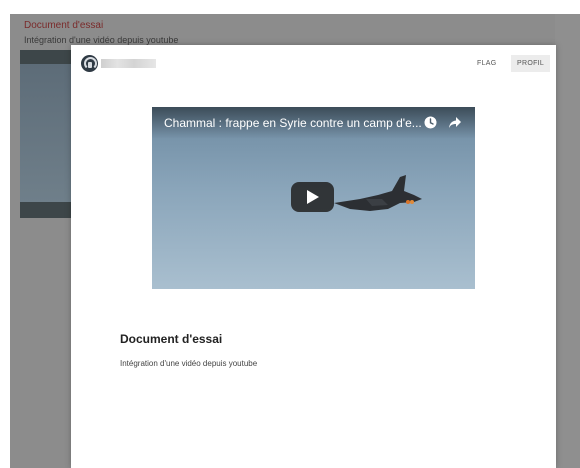 The height and width of the screenshot is (468, 580). What do you see at coordinates (171, 339) in the screenshot?
I see `document-title: Document d'essai` at bounding box center [171, 339].